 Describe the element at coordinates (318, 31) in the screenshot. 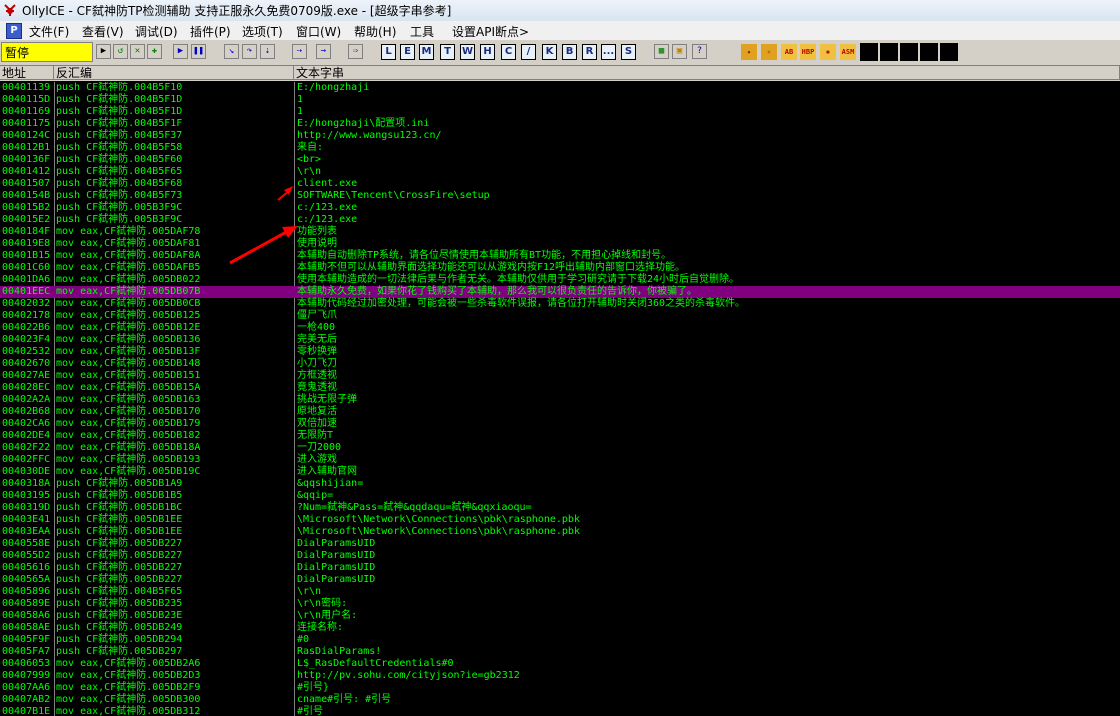

I see `menu-window: 窗口(W)` at that location.